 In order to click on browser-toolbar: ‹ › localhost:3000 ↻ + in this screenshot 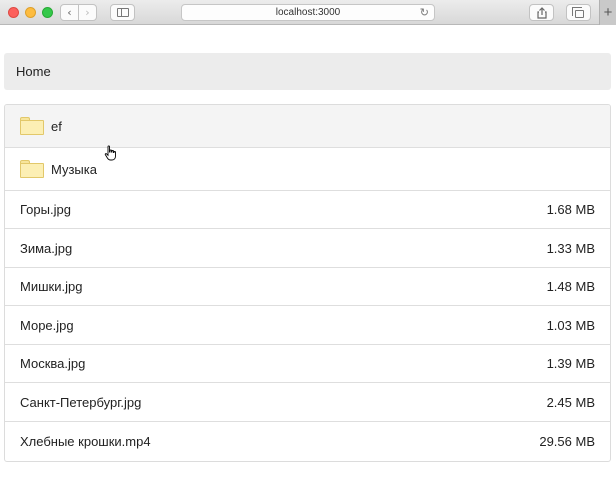, I will do `click(308, 12)`.